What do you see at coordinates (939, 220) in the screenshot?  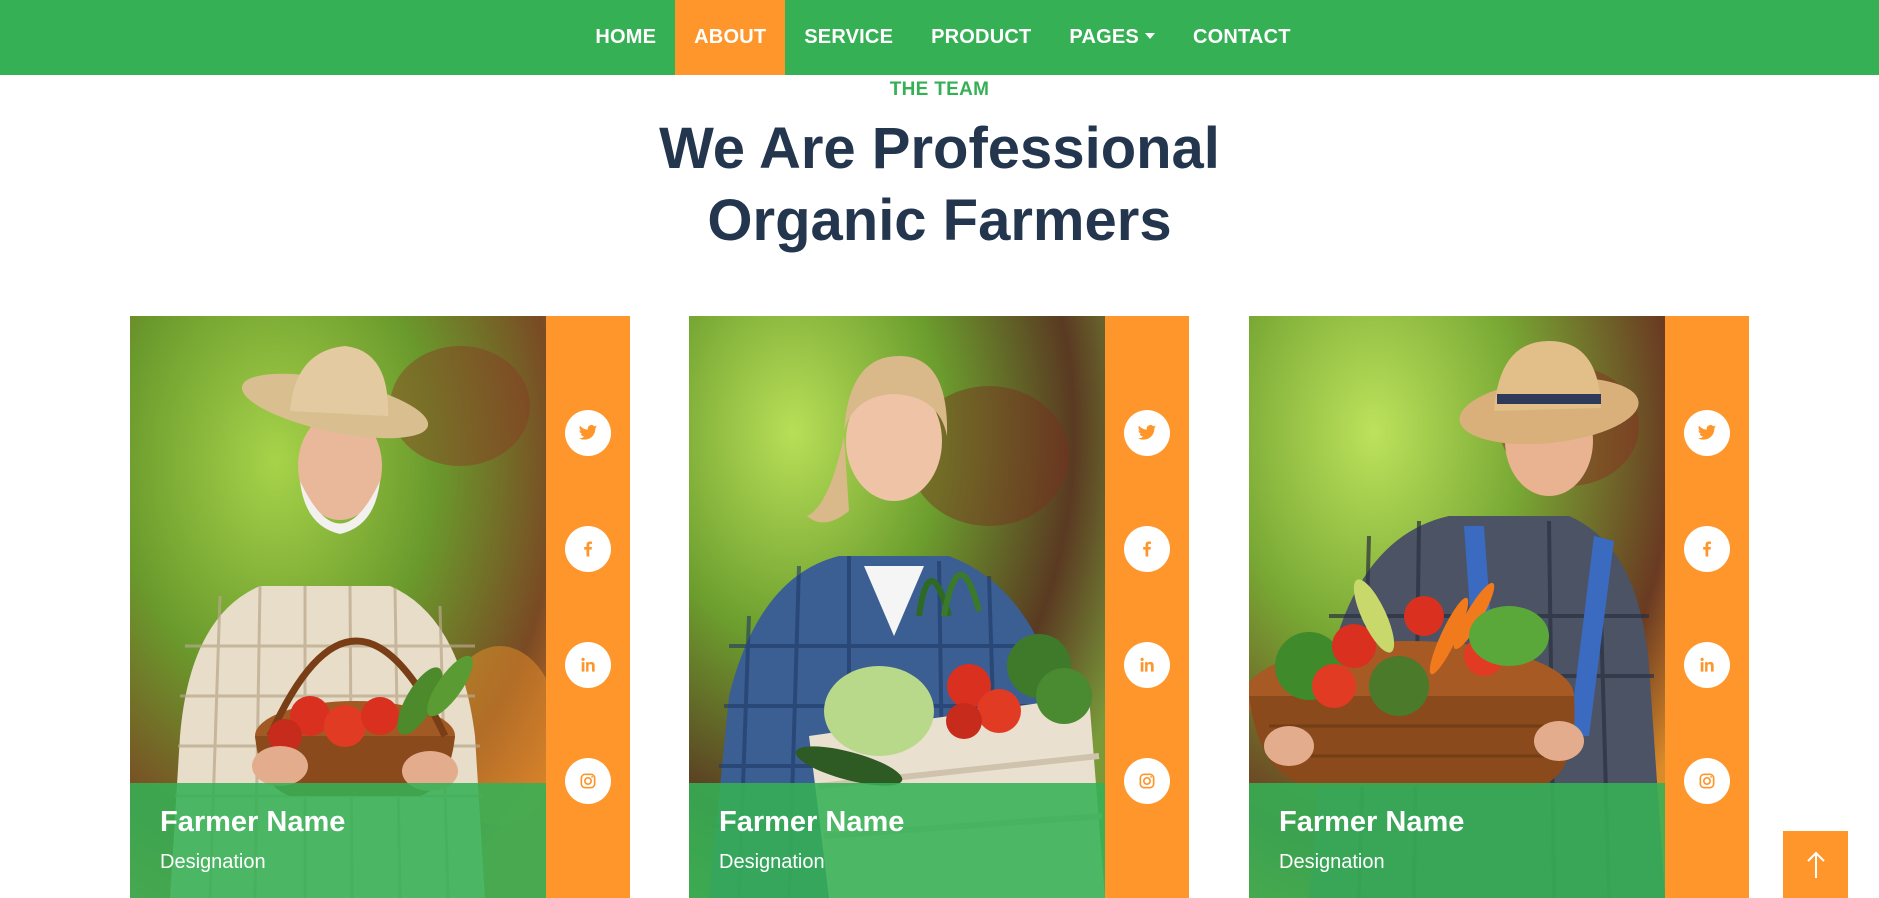 I see `section-title-line-2: Organic Farmers` at bounding box center [939, 220].